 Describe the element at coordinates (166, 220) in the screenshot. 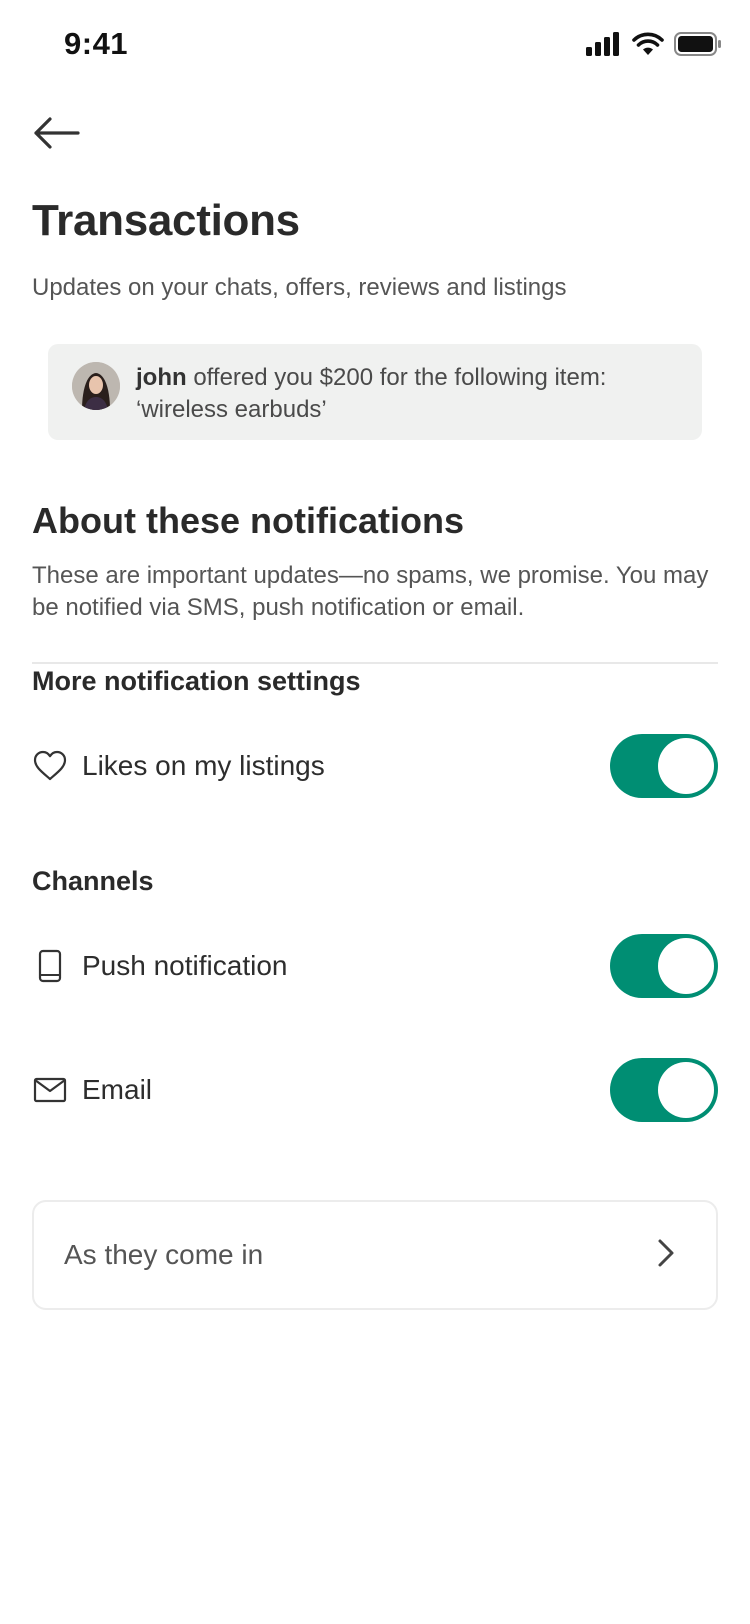

I see `page-title: Transactions` at that location.